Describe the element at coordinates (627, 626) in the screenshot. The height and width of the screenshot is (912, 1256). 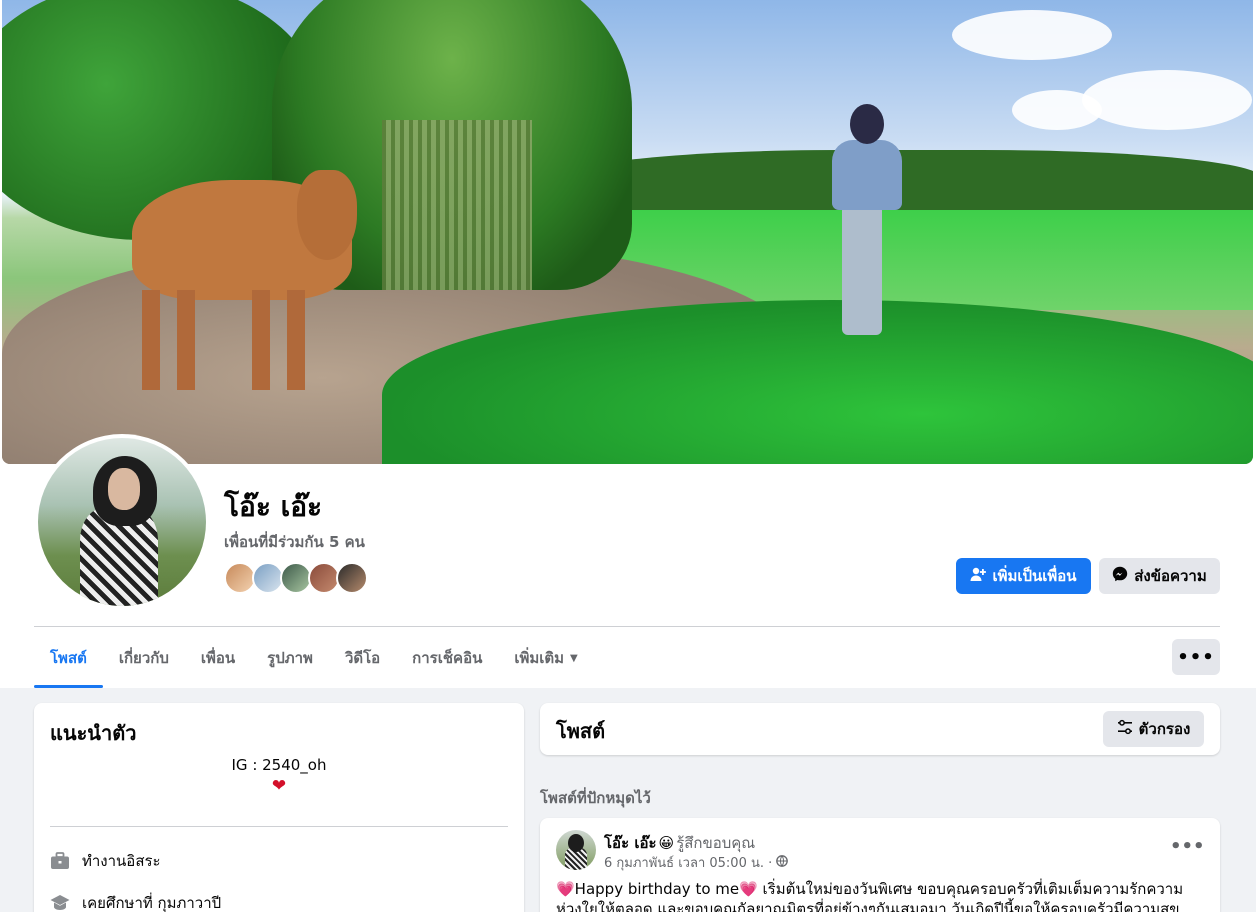
I see `header-divider` at that location.